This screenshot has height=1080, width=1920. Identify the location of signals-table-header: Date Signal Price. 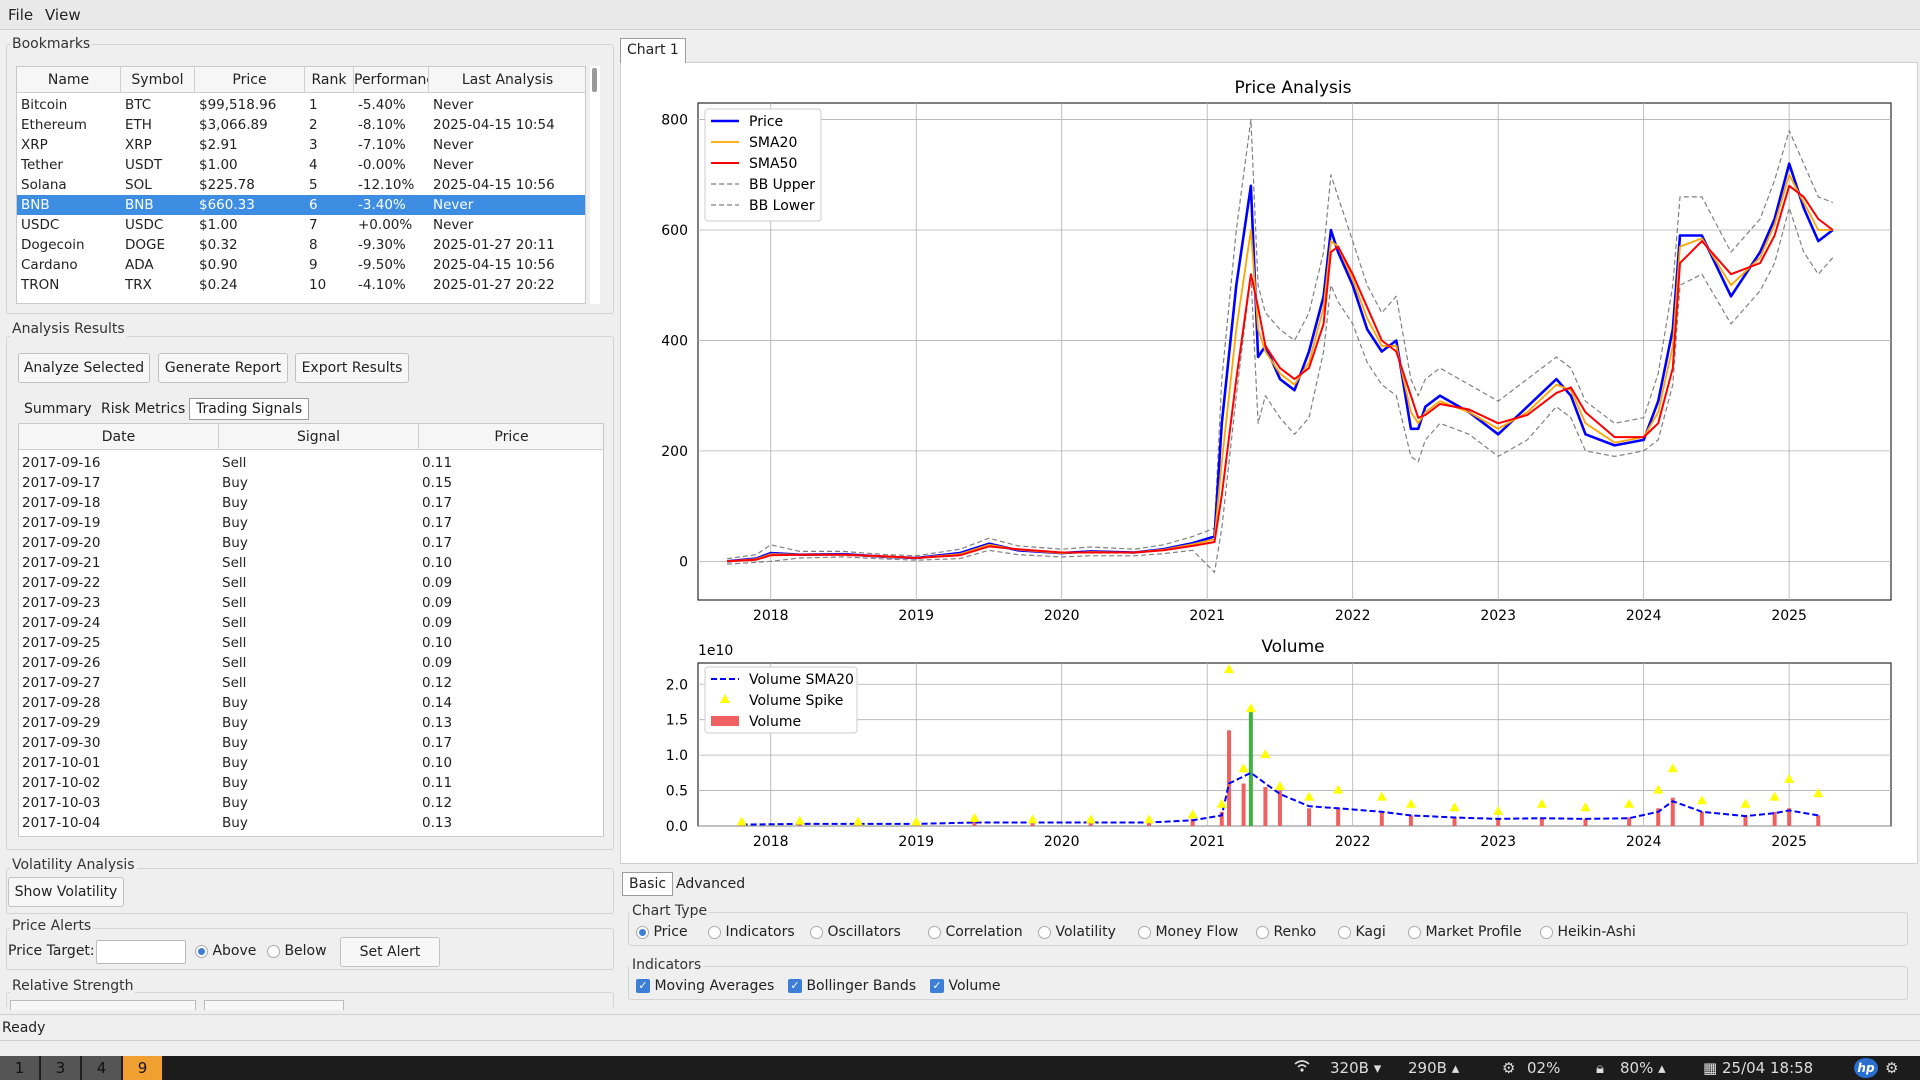
(311, 437).